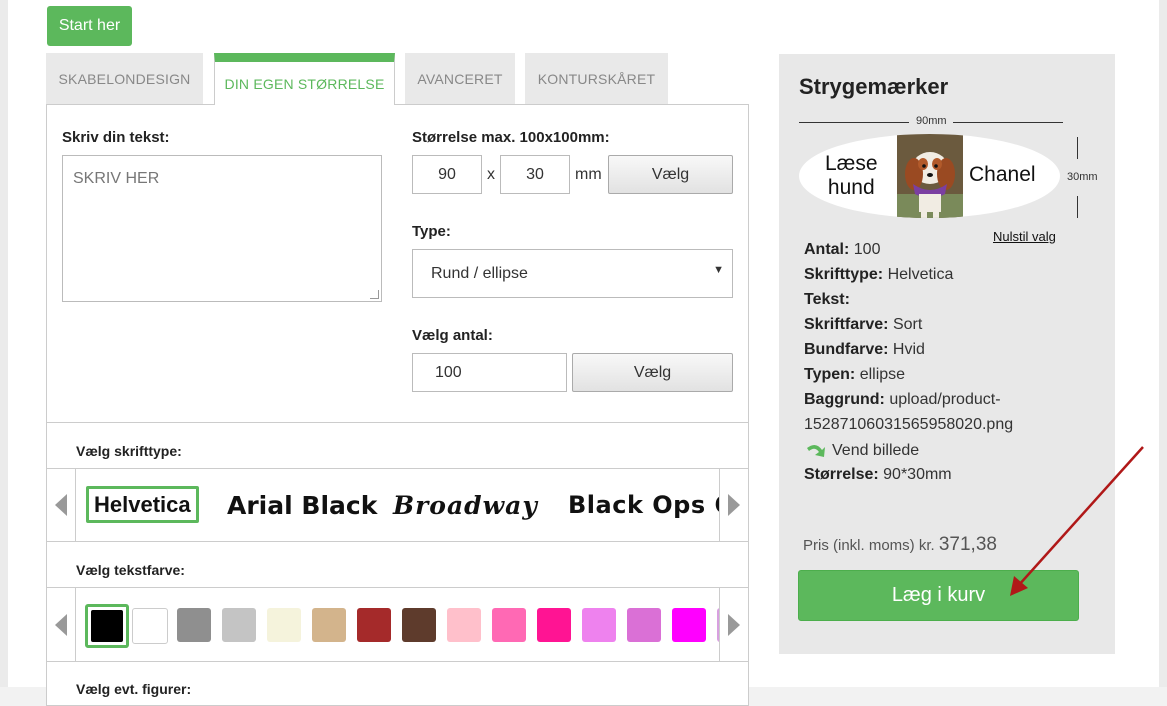 The width and height of the screenshot is (1167, 706). Describe the element at coordinates (945, 399) in the screenshot. I see `info-value: upload/product-` at that location.